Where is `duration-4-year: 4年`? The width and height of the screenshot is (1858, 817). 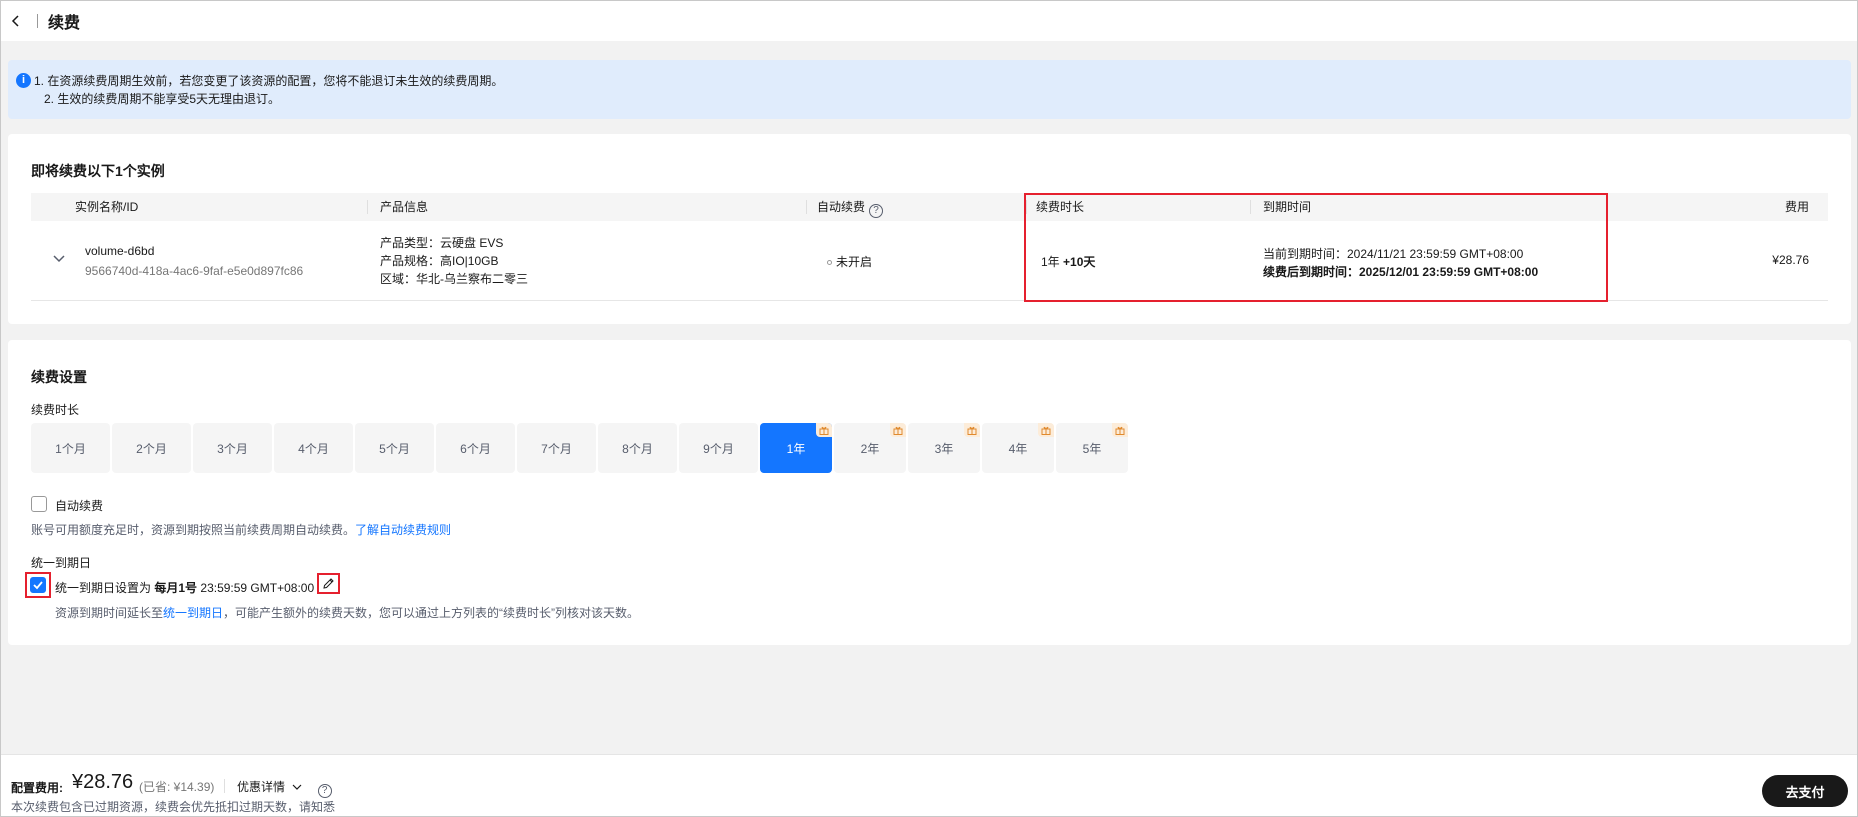
duration-4-year: 4年 is located at coordinates (1018, 448).